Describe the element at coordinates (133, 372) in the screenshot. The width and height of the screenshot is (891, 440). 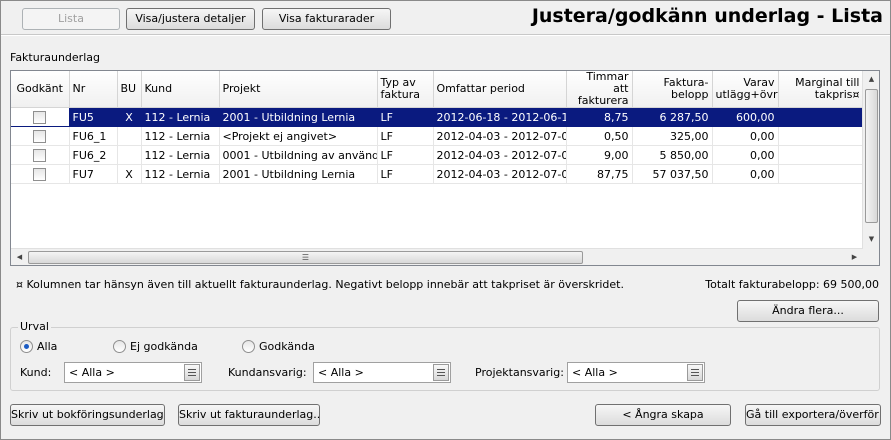
I see `kund-field: < Alla >` at that location.